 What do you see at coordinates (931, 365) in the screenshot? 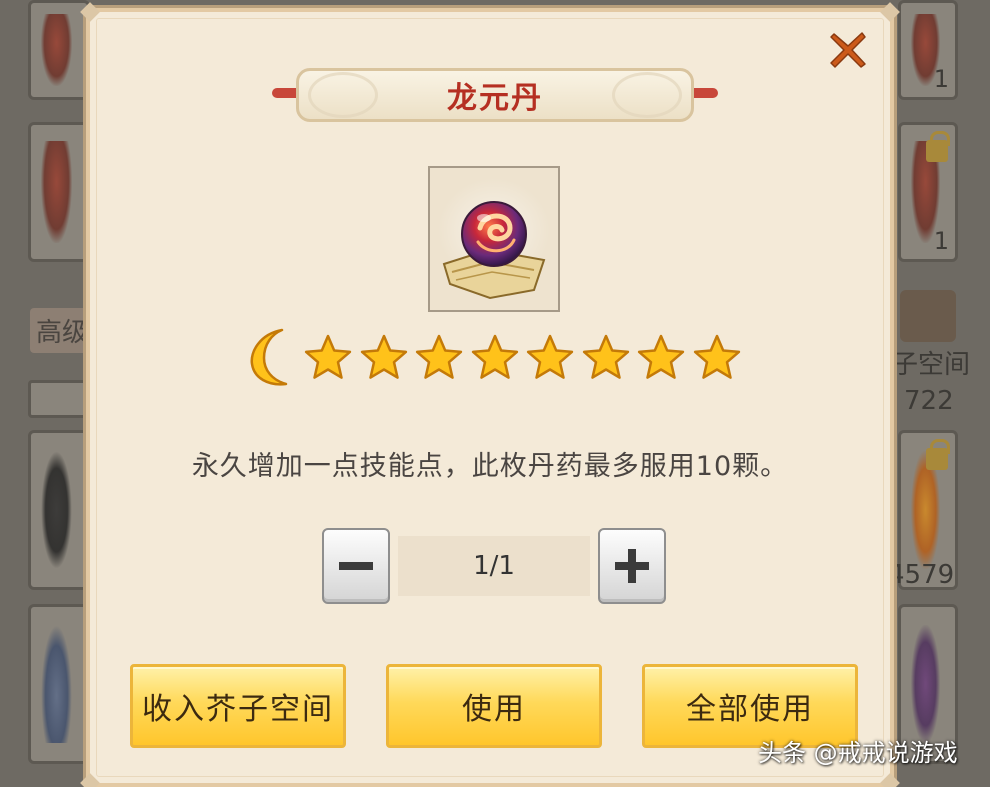
I see `bg-space-label: 子空间` at bounding box center [931, 365].